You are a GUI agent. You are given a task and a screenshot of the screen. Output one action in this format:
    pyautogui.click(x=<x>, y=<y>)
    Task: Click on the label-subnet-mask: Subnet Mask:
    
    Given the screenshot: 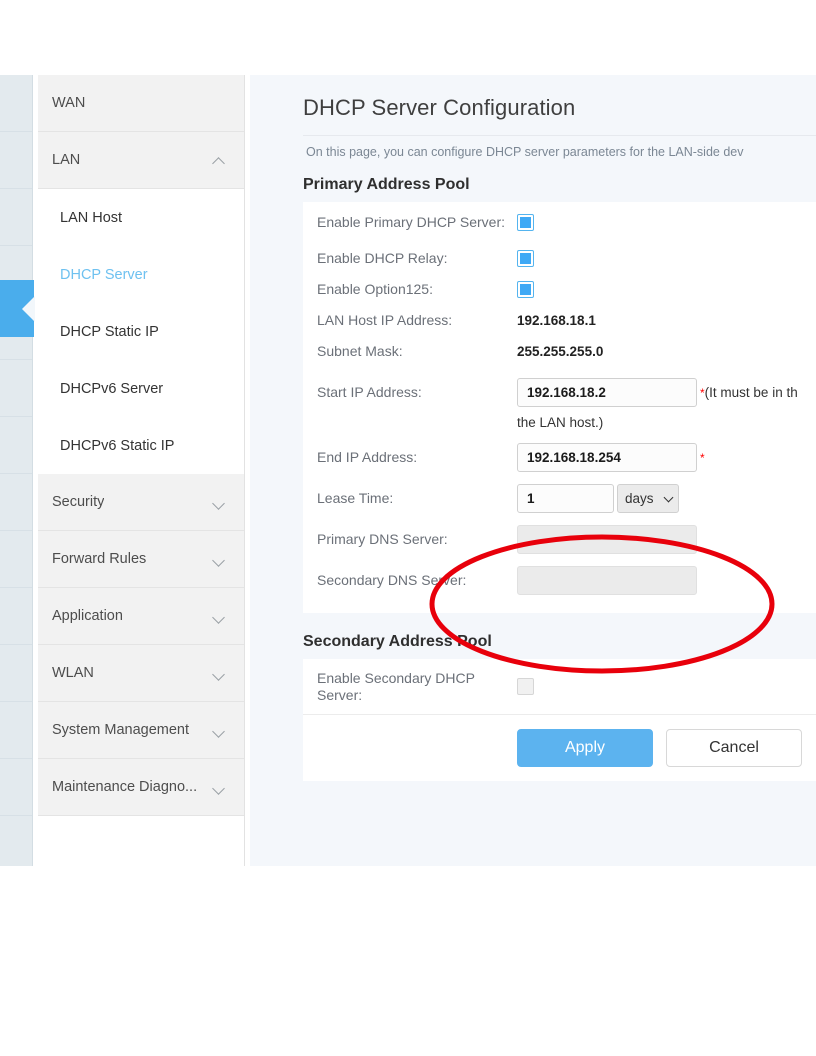 What is the action you would take?
    pyautogui.click(x=360, y=351)
    